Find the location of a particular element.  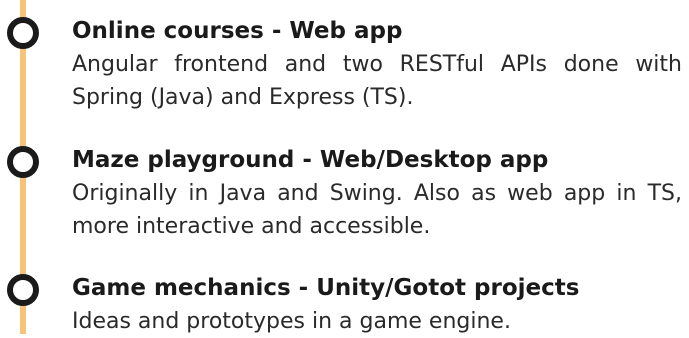

item-title: Maze playground - Web/Desktop app is located at coordinates (310, 160).